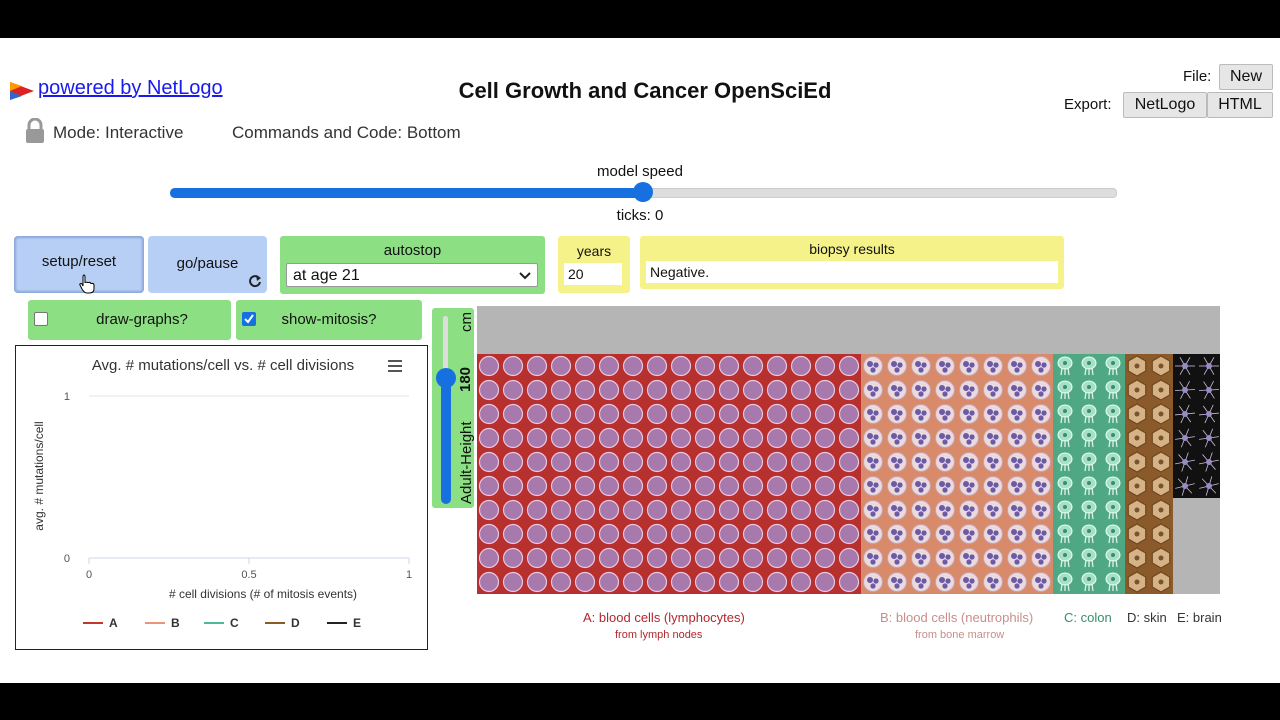 The width and height of the screenshot is (1280, 720). I want to click on speed-slider-handle, so click(643, 192).